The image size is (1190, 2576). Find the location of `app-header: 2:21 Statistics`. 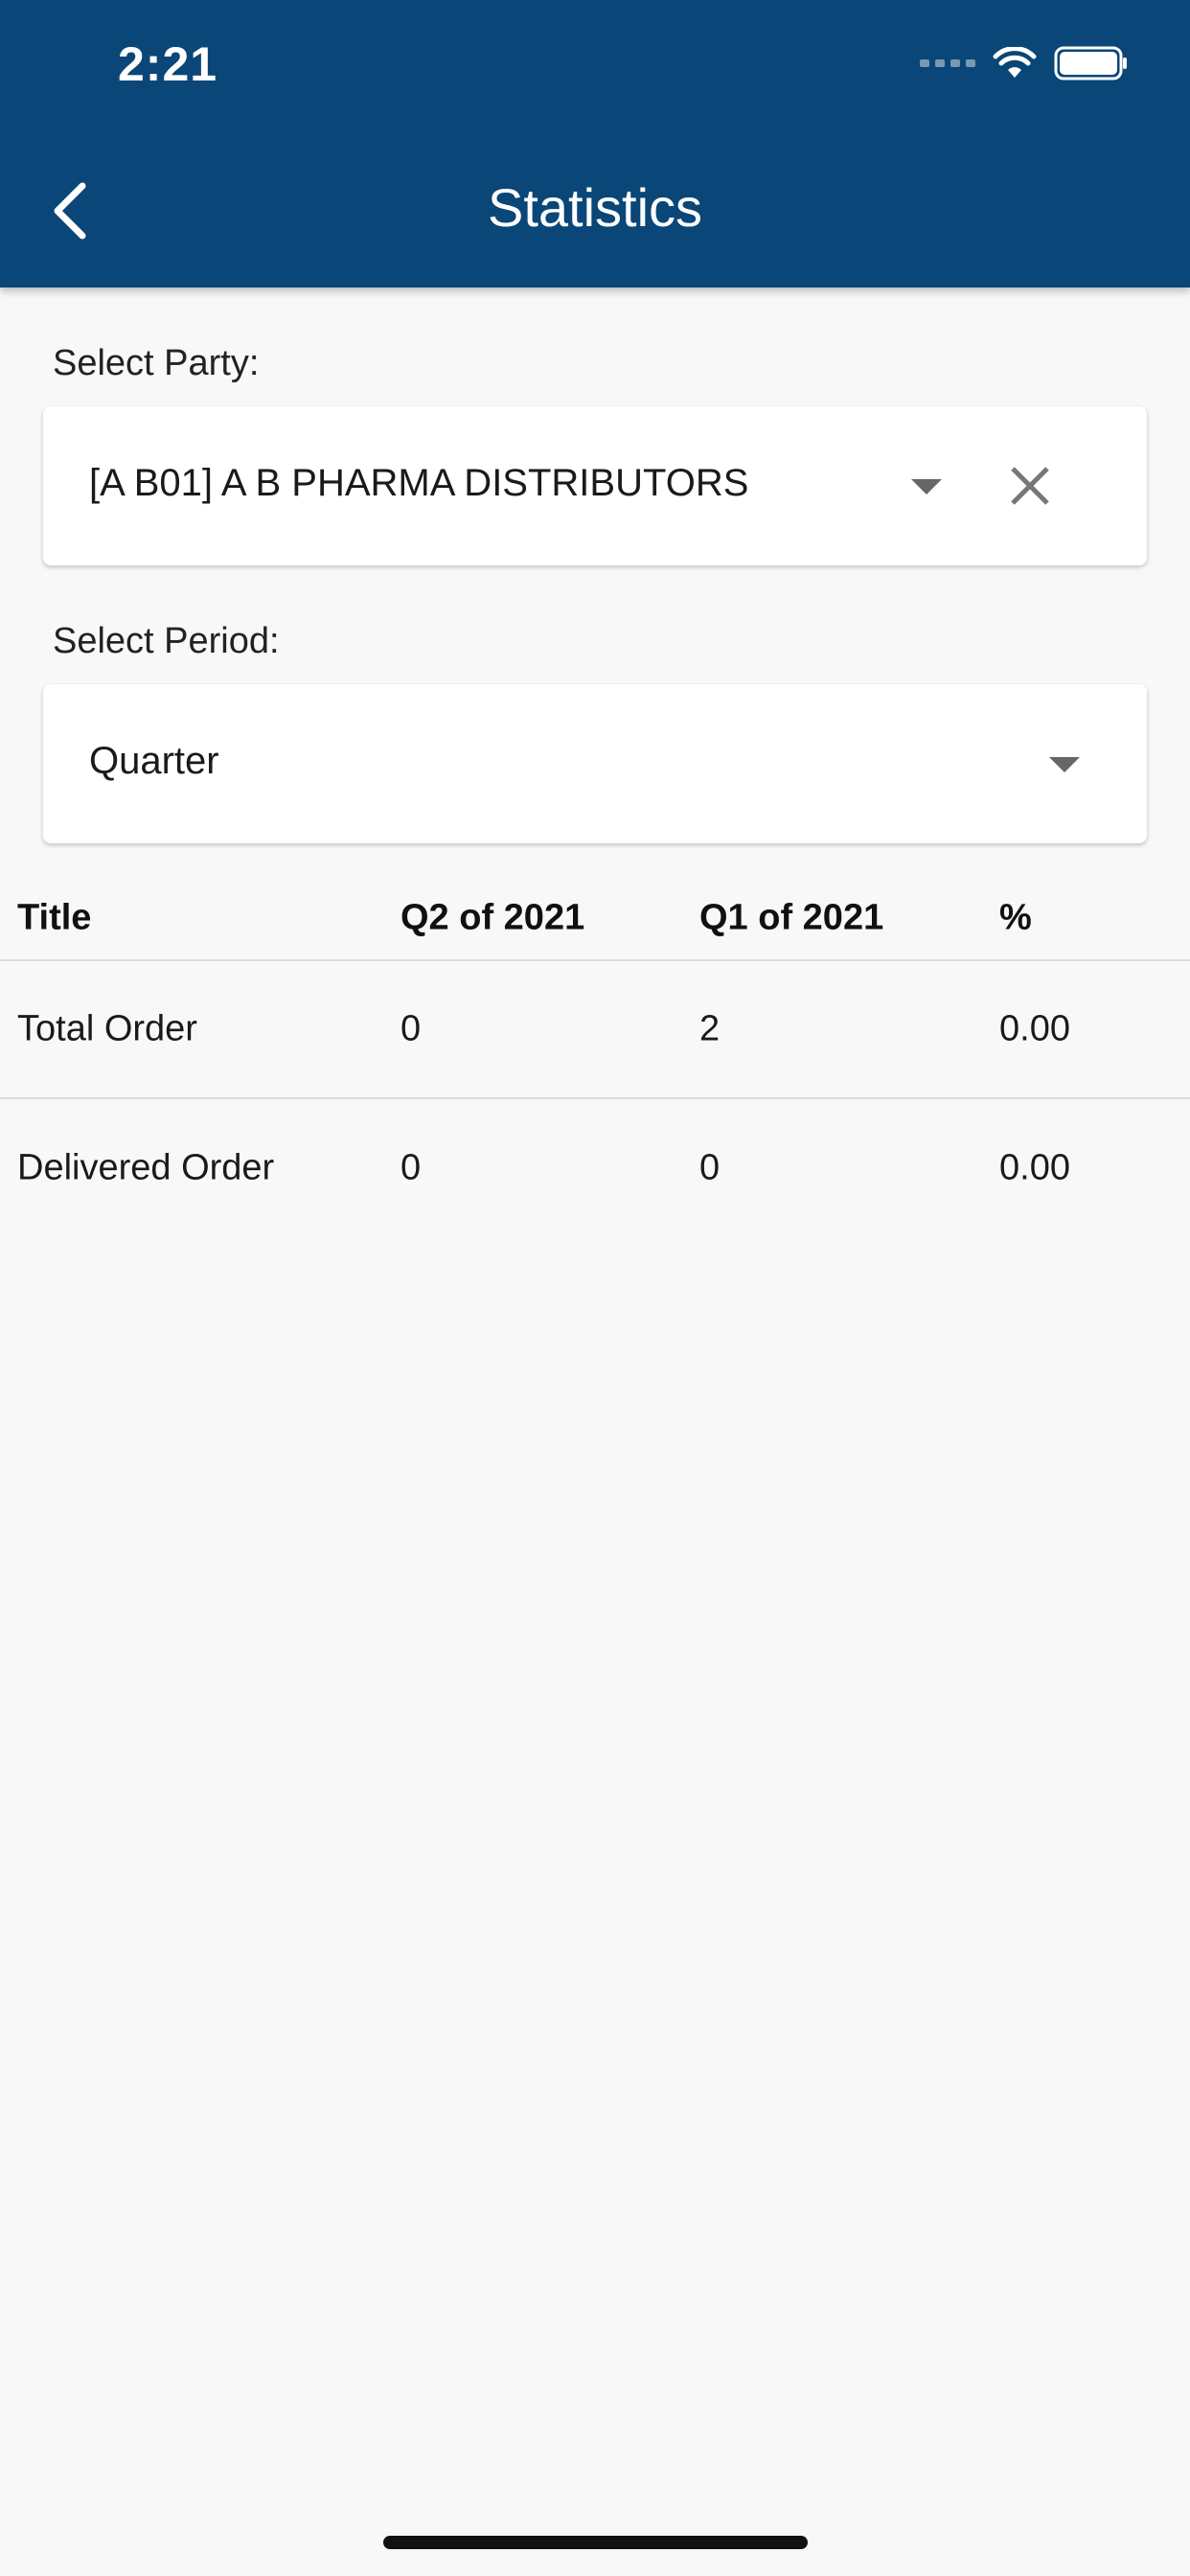

app-header: 2:21 Statistics is located at coordinates (595, 144).